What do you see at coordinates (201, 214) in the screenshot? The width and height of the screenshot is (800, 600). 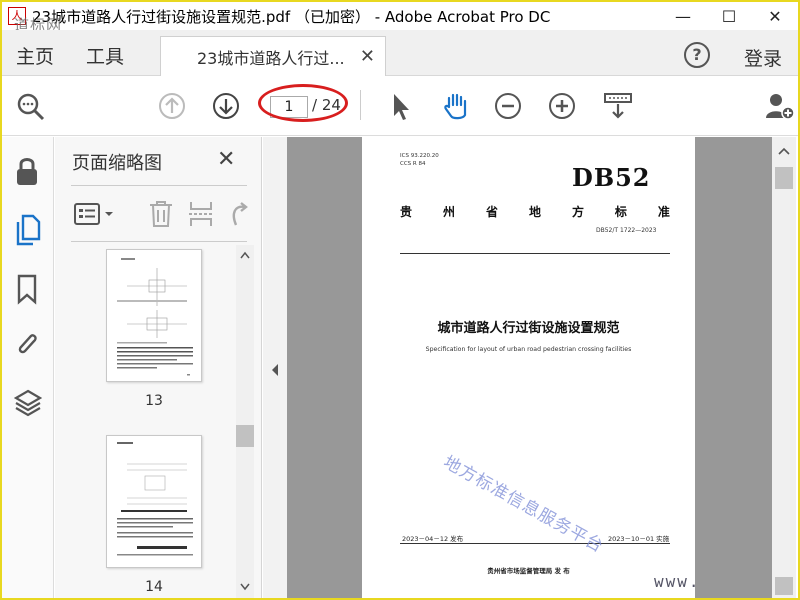 I see `extract-page-icon` at bounding box center [201, 214].